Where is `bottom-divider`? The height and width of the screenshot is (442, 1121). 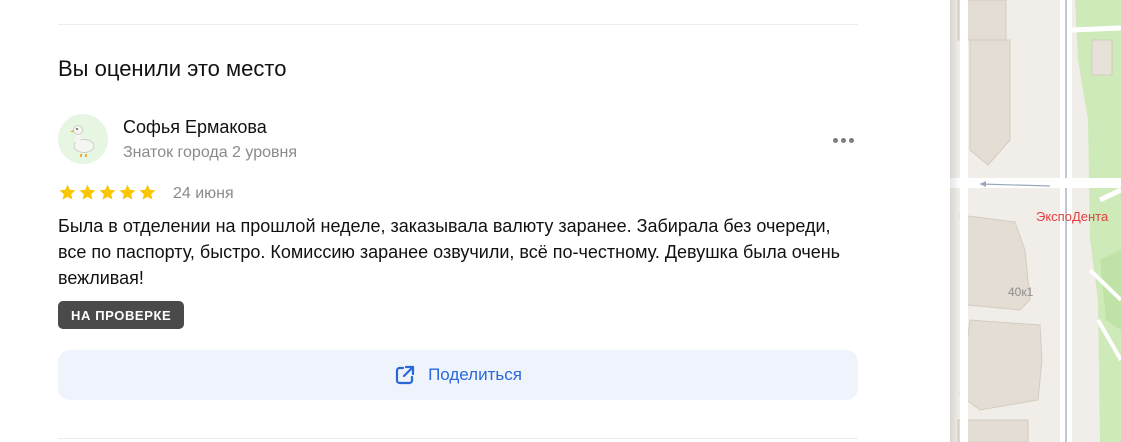
bottom-divider is located at coordinates (458, 438).